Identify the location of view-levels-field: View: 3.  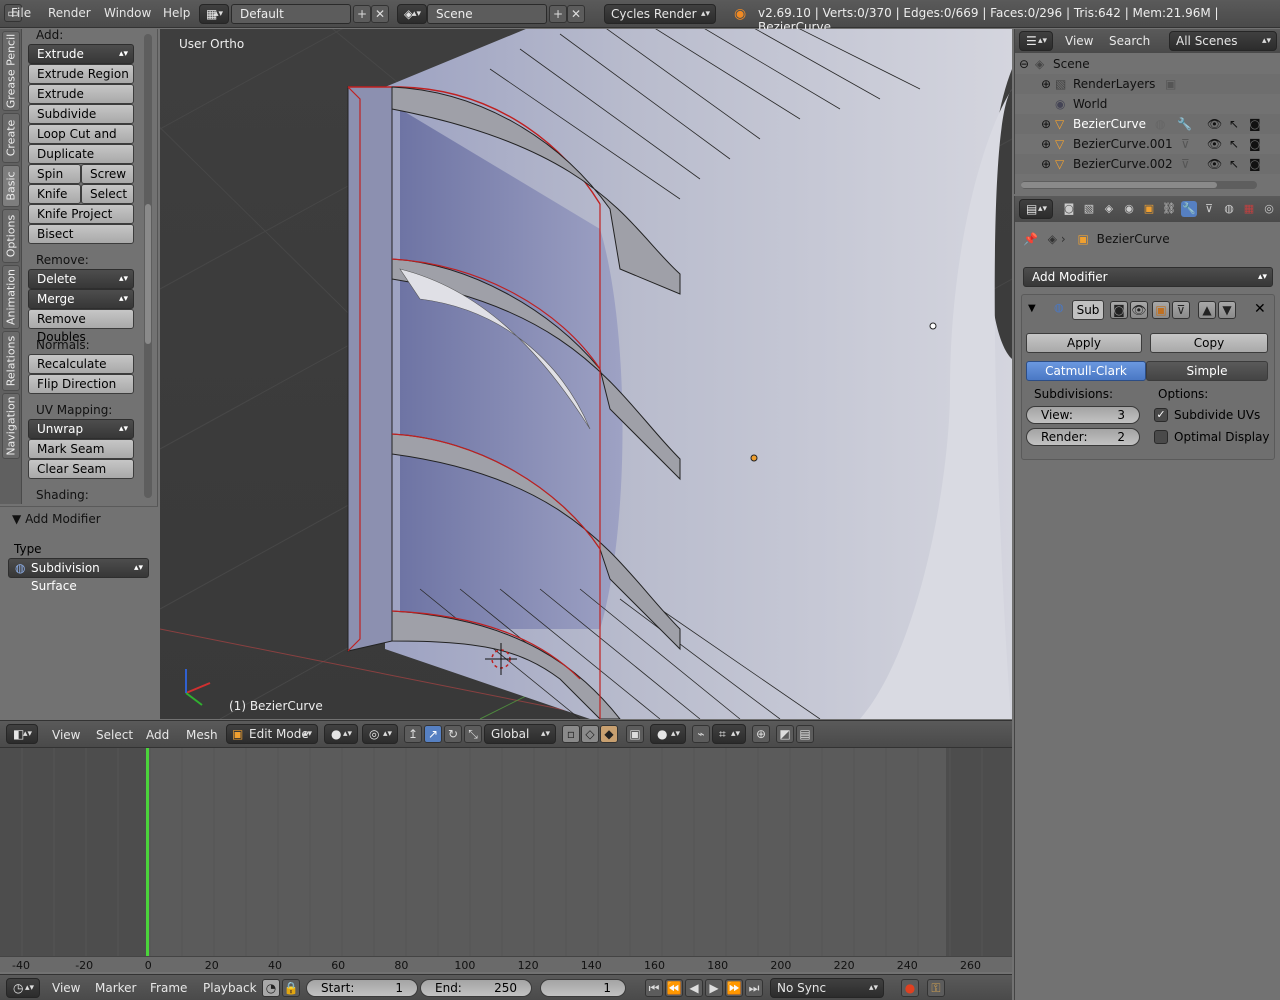
(1083, 415).